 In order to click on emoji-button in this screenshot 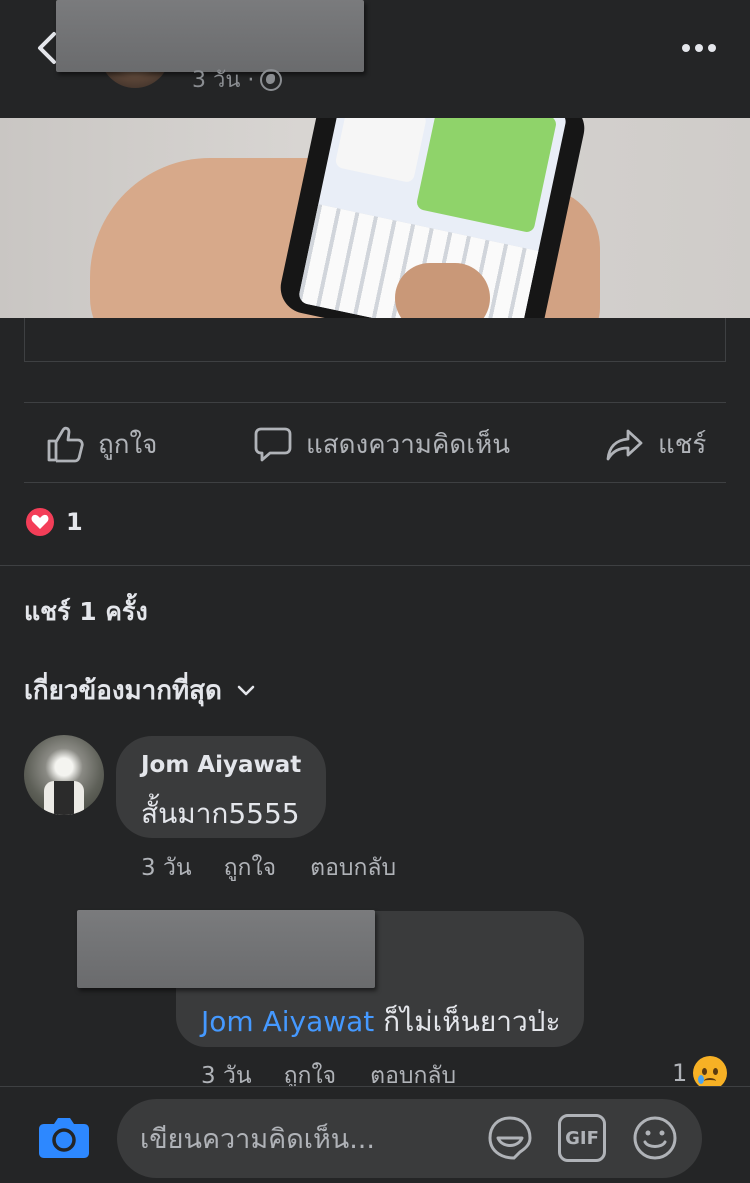, I will do `click(655, 1138)`.